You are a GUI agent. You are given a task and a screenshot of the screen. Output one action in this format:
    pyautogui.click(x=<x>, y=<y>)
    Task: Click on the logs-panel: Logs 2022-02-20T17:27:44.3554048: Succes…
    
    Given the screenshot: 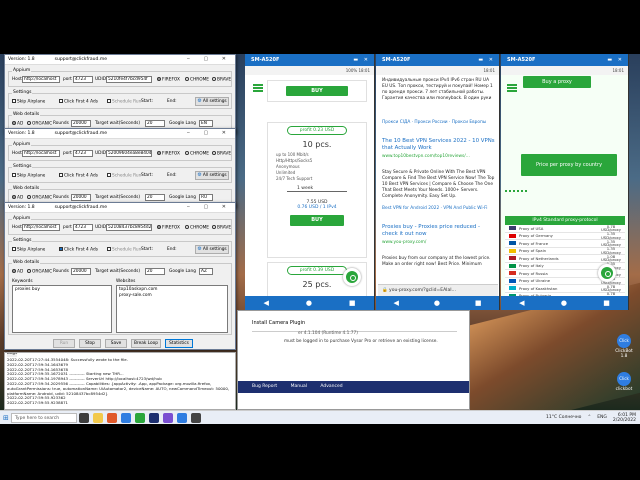 What is the action you would take?
    pyautogui.click(x=120, y=381)
    